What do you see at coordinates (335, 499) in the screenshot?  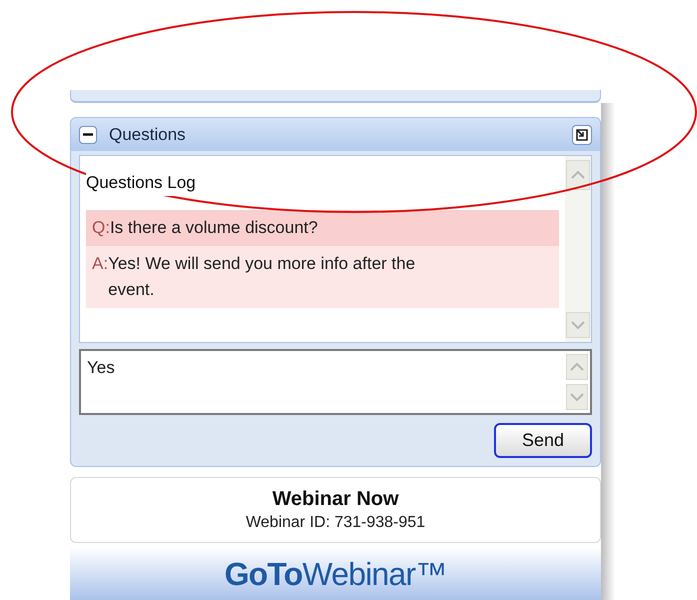 I see `webinar-title: Webinar Now` at bounding box center [335, 499].